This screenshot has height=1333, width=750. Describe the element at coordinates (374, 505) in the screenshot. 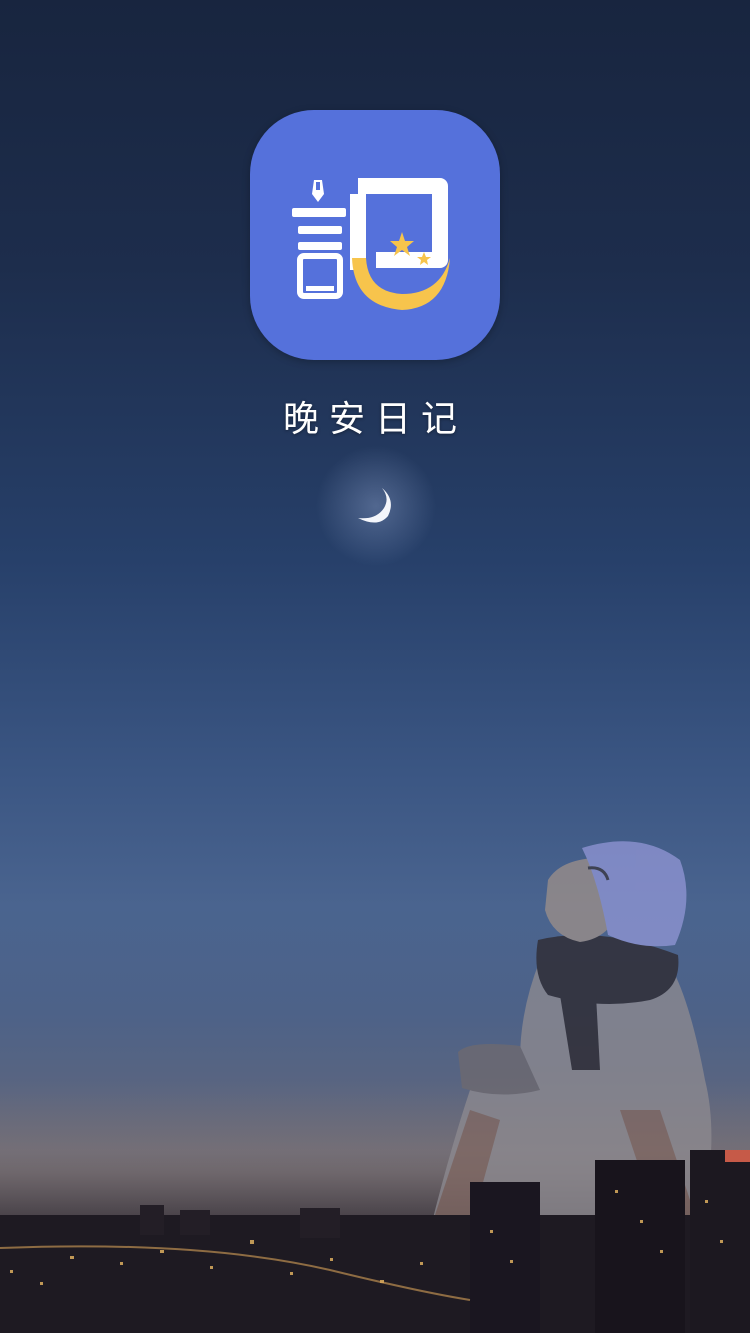

I see `crescent-moon-icon` at that location.